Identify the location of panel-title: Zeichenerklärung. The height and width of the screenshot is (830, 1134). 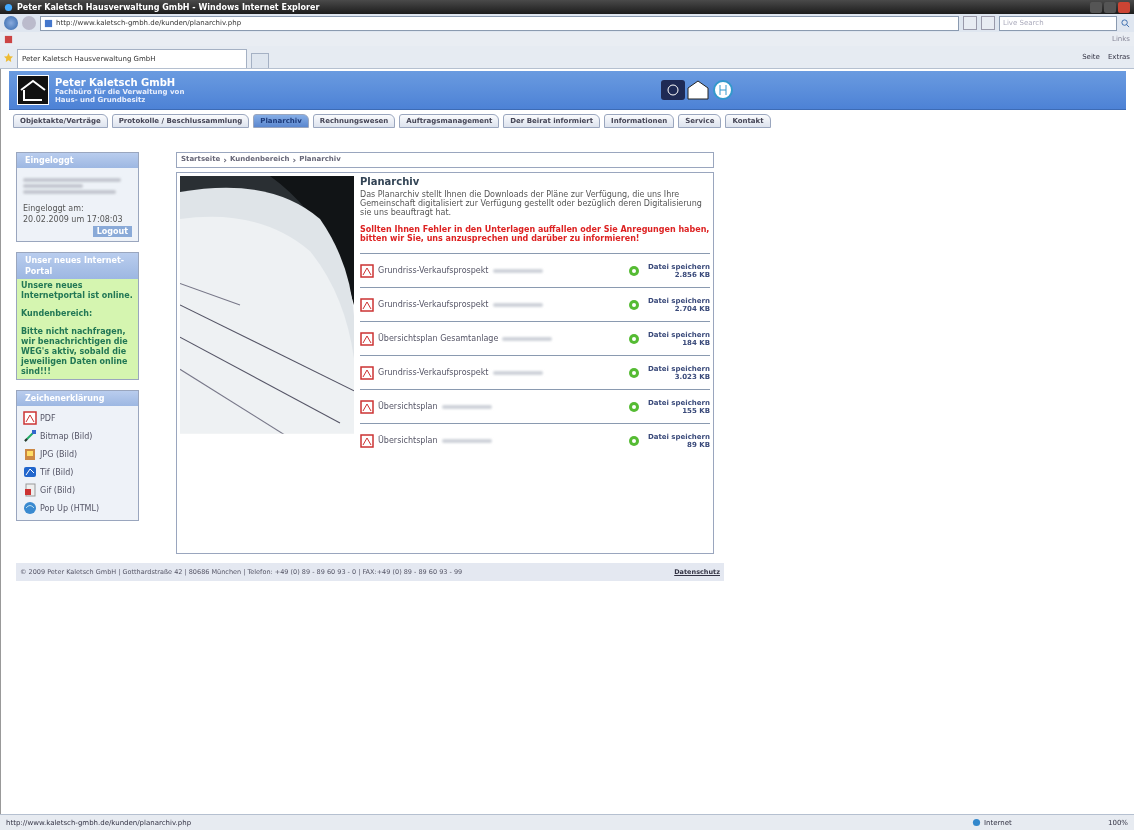
(77, 398).